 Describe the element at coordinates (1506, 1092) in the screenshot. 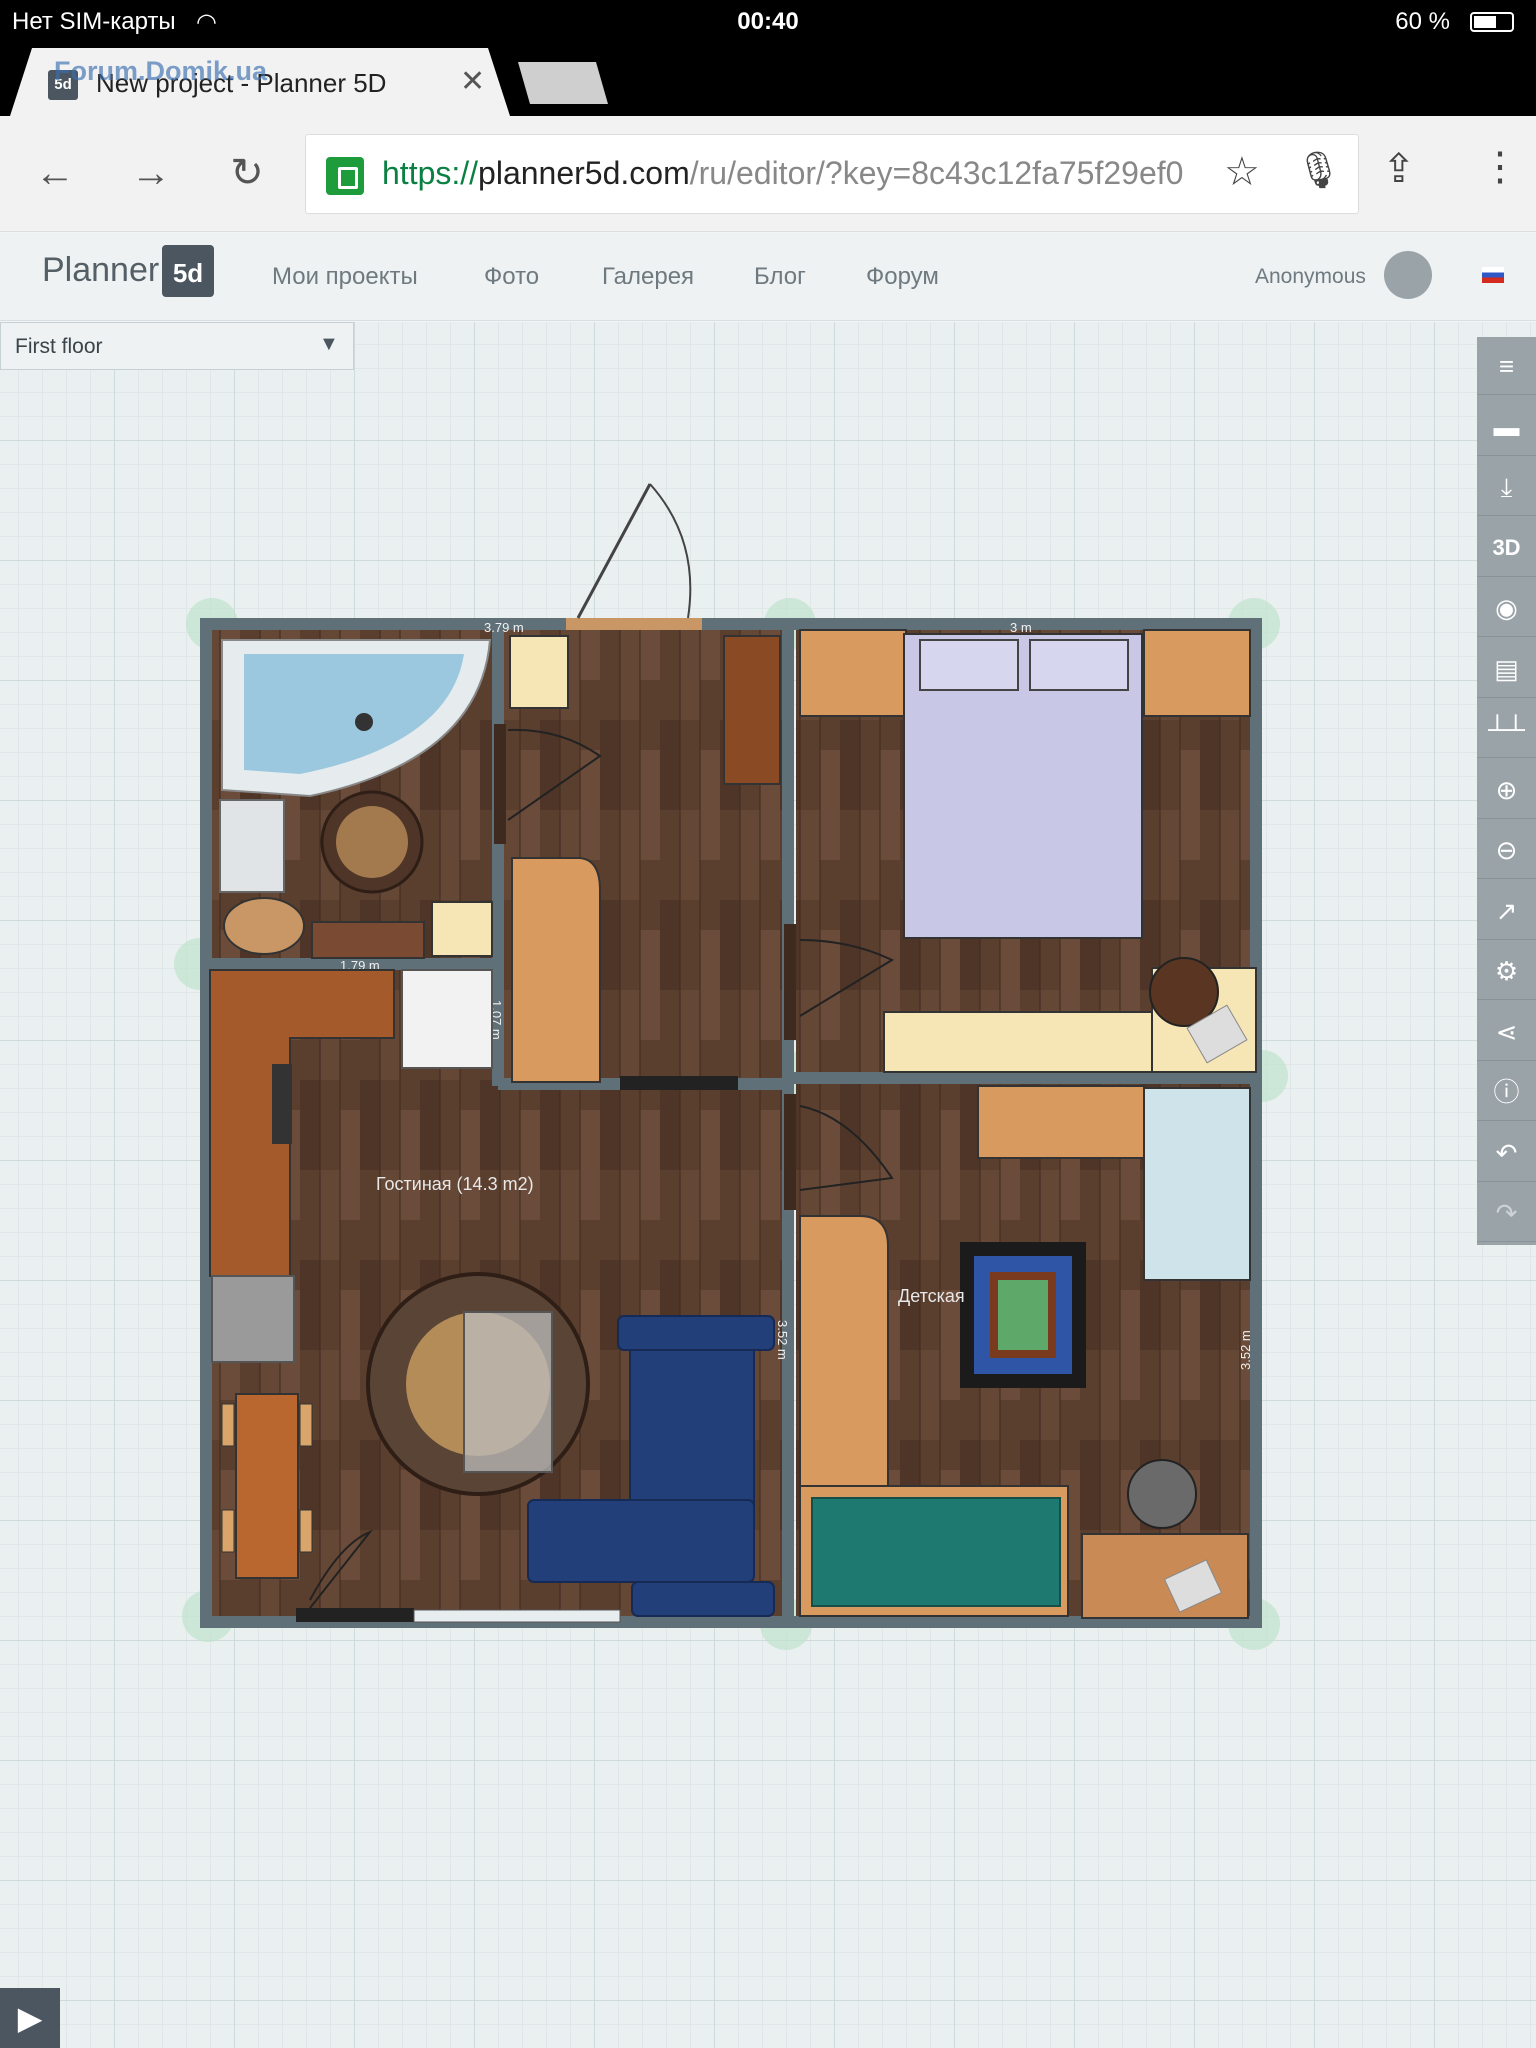

I see `info-icon: ⓘ` at that location.